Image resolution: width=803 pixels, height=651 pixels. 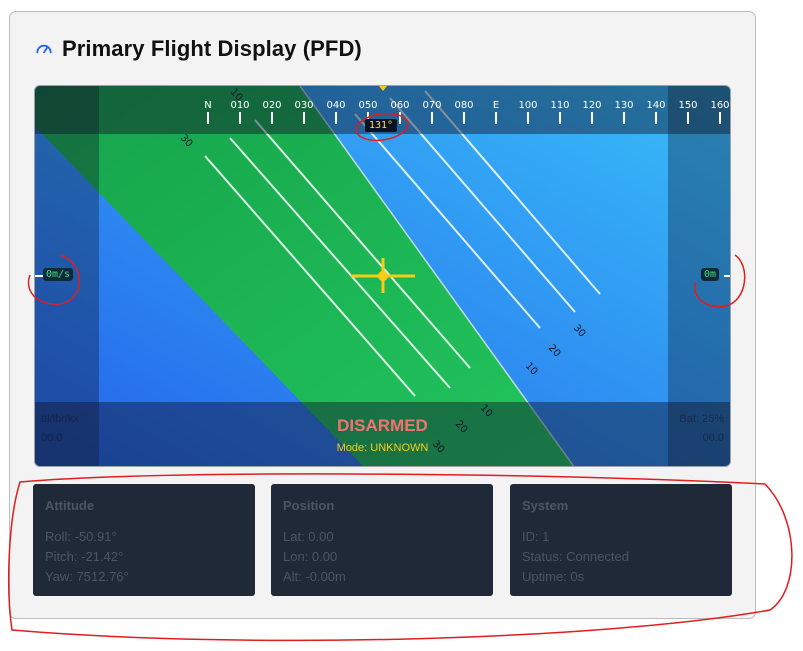 What do you see at coordinates (207, 105) in the screenshot?
I see `heading-label: N` at bounding box center [207, 105].